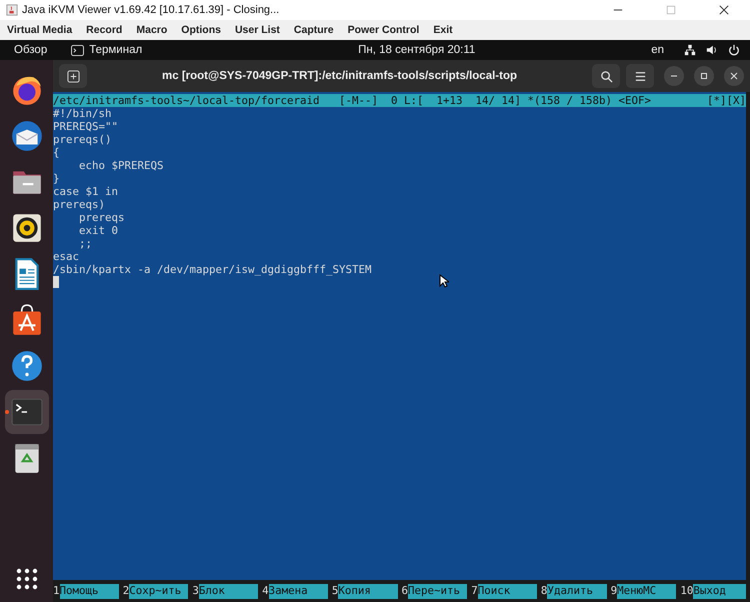  Describe the element at coordinates (314, 30) in the screenshot. I see `menu-item: Capture` at that location.